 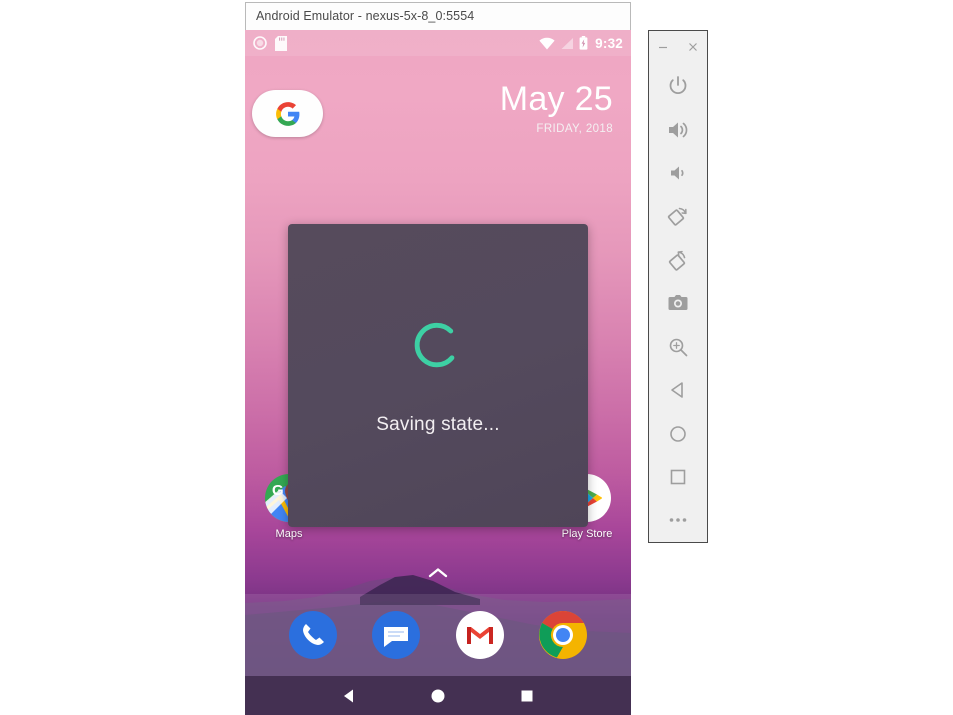 What do you see at coordinates (278, 490) in the screenshot?
I see `svg-text: G` at bounding box center [278, 490].